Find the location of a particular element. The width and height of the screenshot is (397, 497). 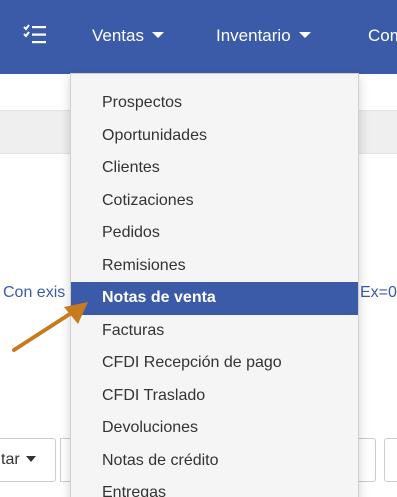

menu-item-cotizaciones: Cotizaciones is located at coordinates (214, 201).